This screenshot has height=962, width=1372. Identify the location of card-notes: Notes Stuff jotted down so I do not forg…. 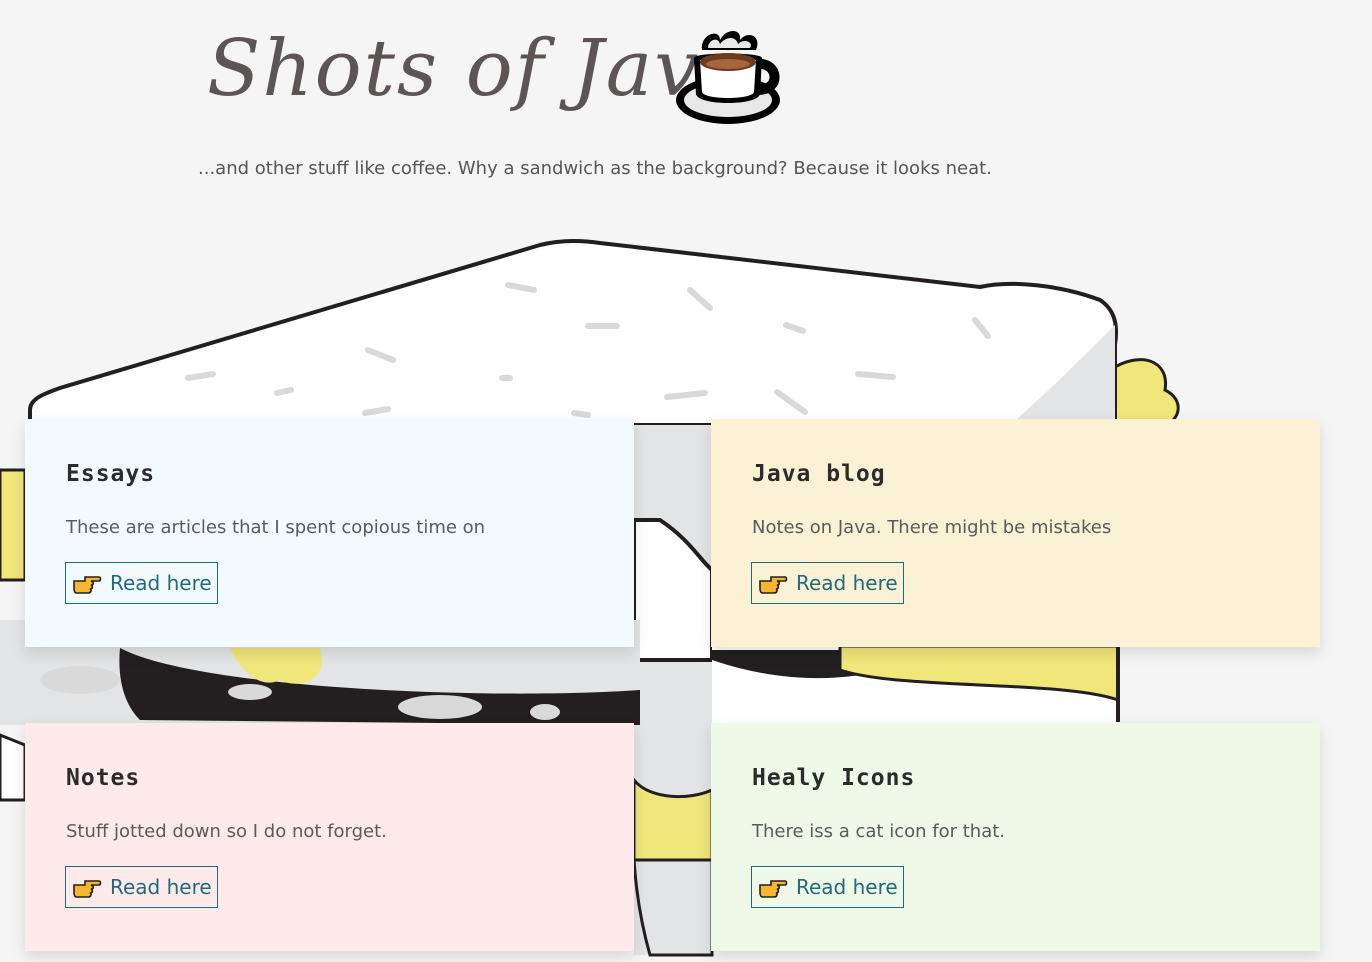
(329, 837).